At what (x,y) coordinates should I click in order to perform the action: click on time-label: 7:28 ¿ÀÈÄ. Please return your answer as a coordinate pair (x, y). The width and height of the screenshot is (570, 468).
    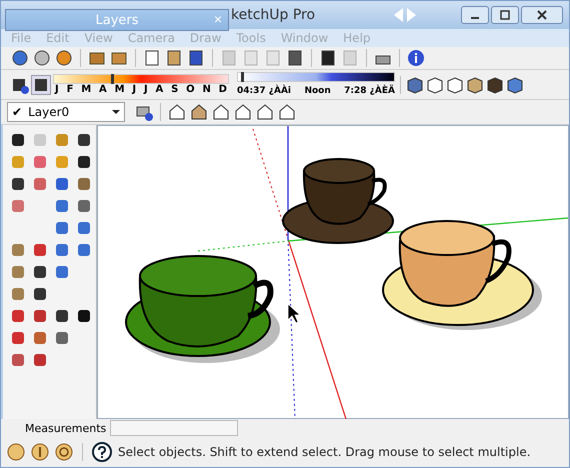
    Looking at the image, I should click on (369, 91).